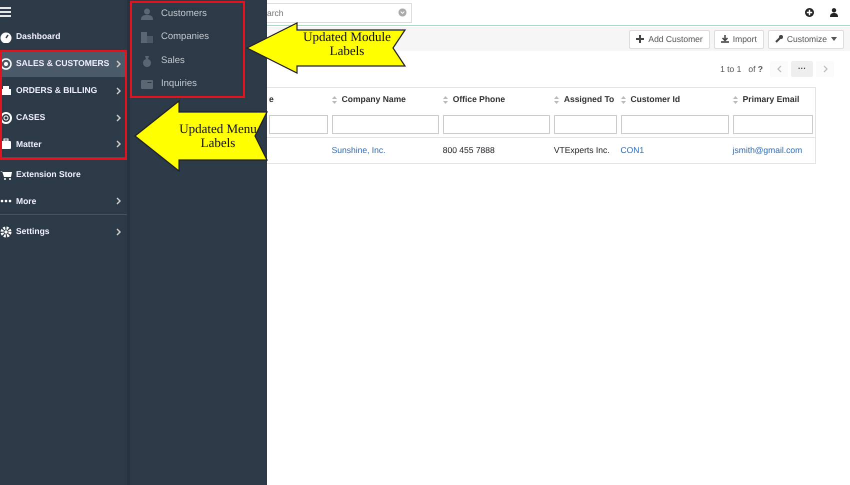 This screenshot has height=485, width=850. Describe the element at coordinates (63, 174) in the screenshot. I see `sidebar-item: Extension Store` at that location.